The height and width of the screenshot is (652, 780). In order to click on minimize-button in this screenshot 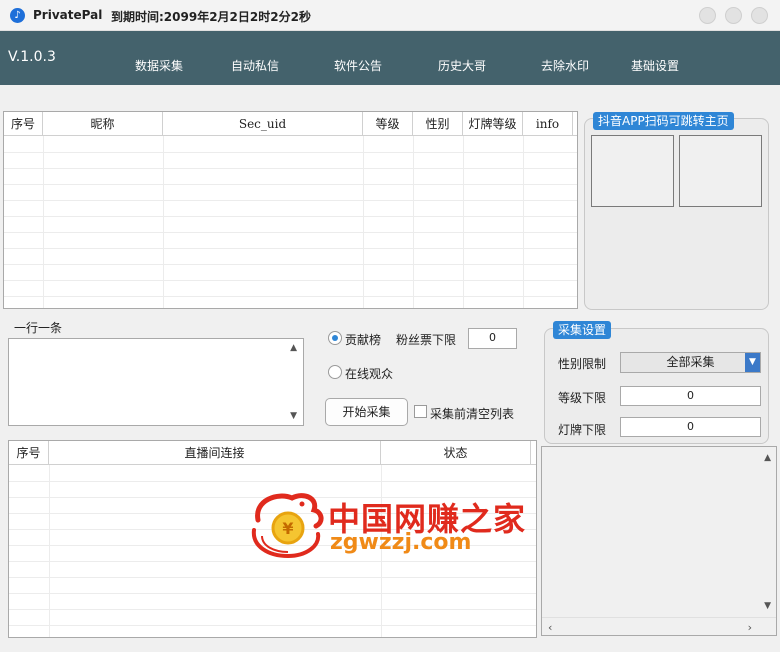, I will do `click(707, 15)`.